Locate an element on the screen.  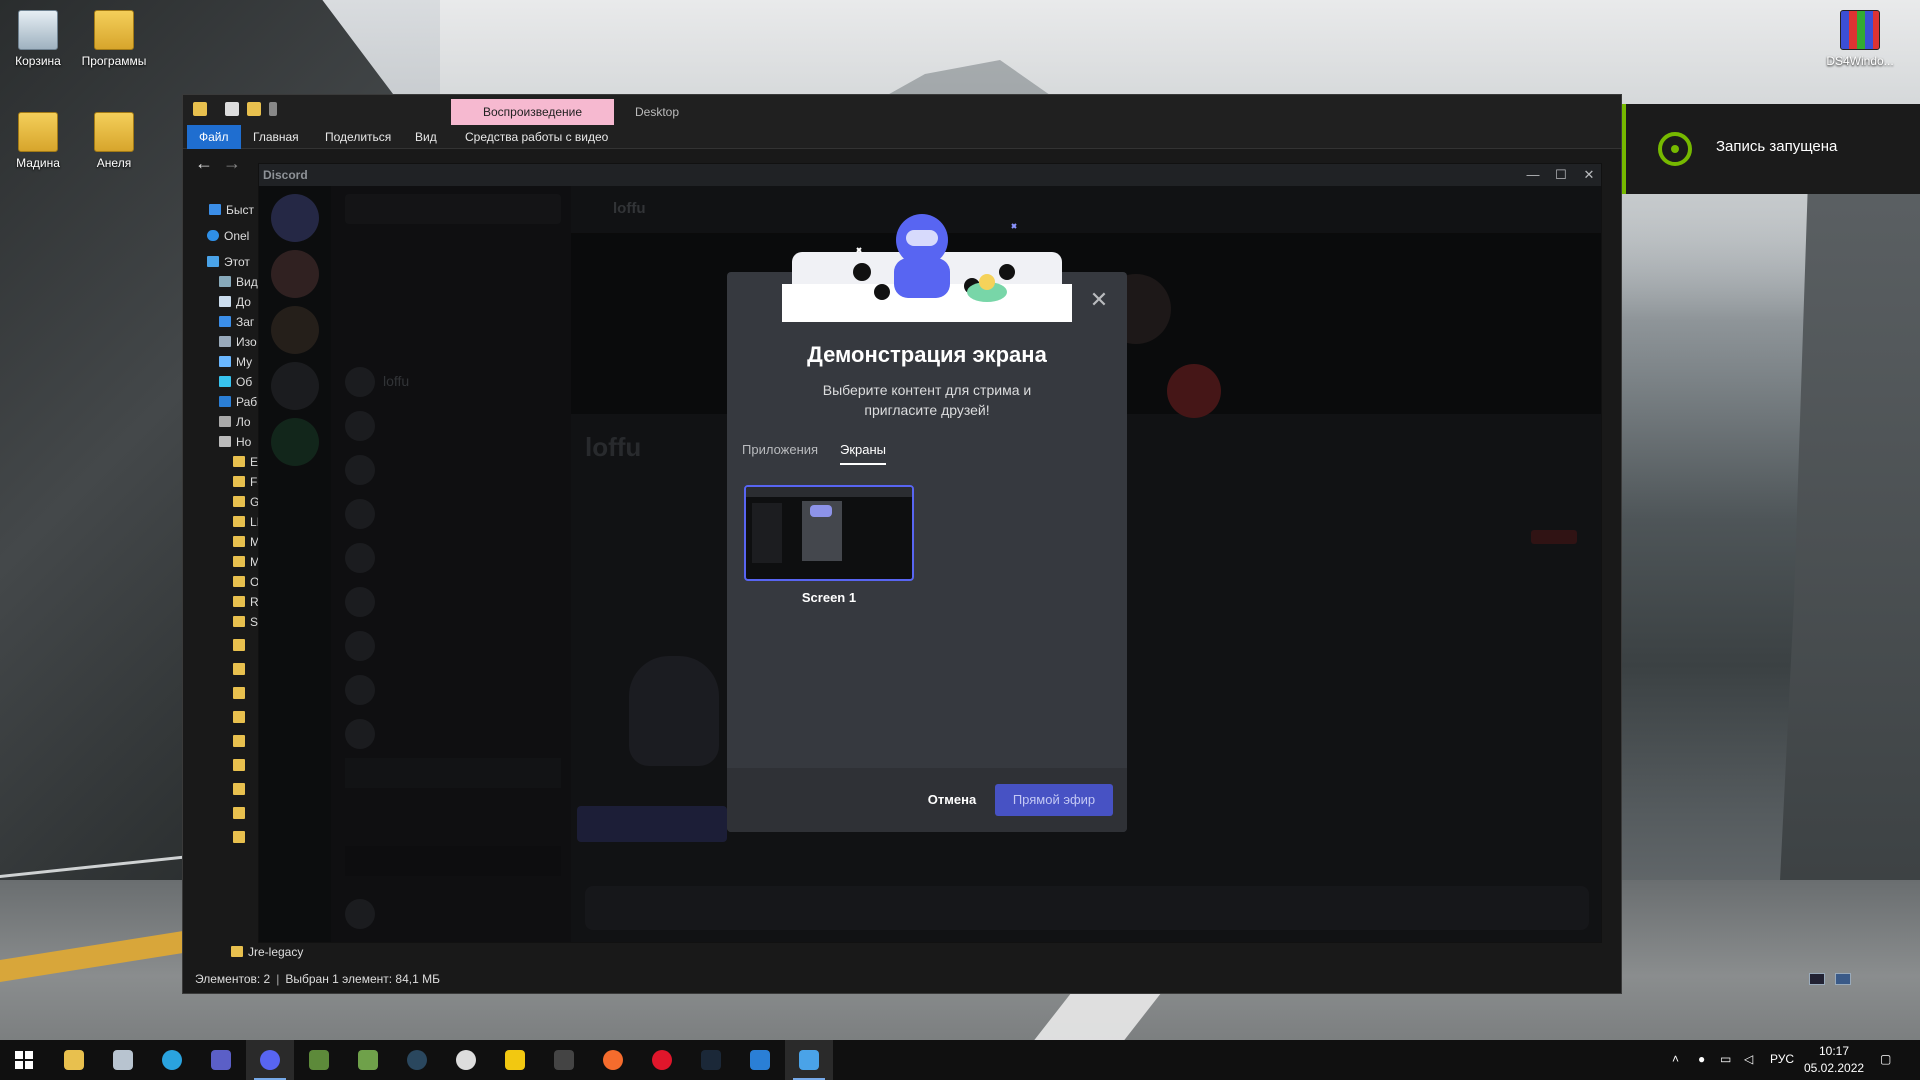
volume-icon: ◁ is located at coordinates (1748, 1059).